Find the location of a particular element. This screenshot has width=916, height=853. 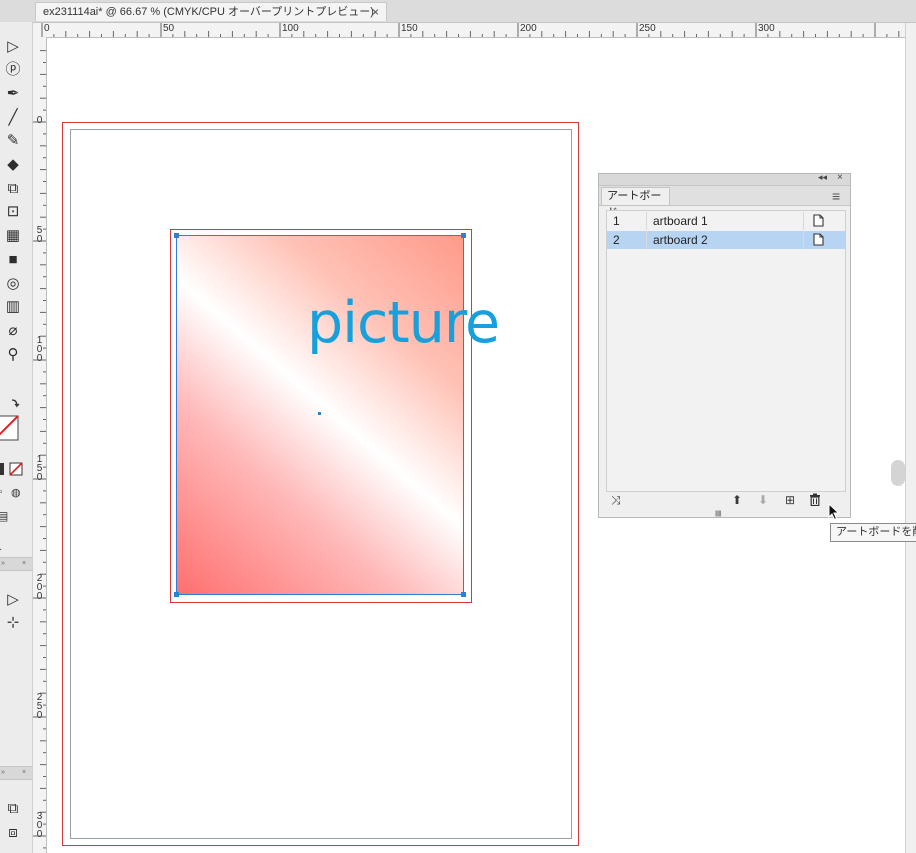

selection-handle-bottom-right is located at coordinates (463, 594).